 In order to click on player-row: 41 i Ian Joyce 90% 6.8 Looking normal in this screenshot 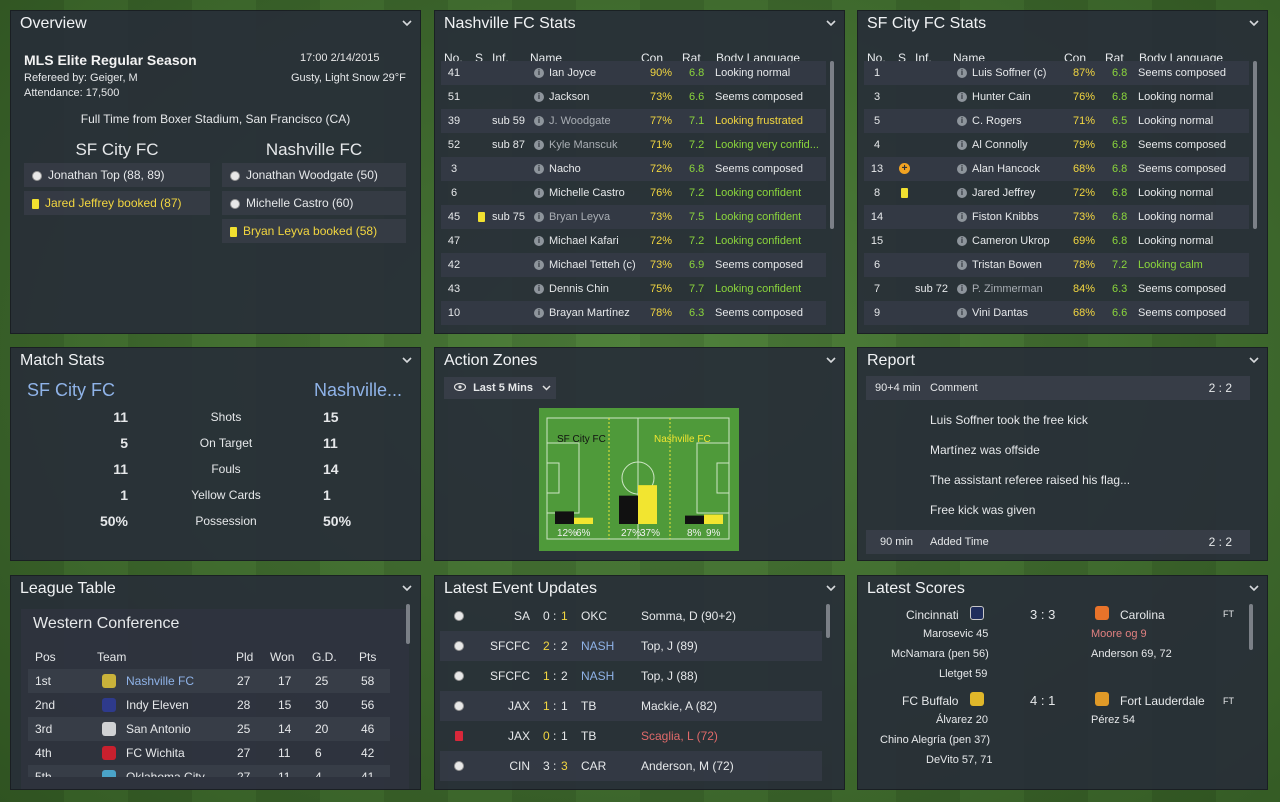, I will do `click(633, 73)`.